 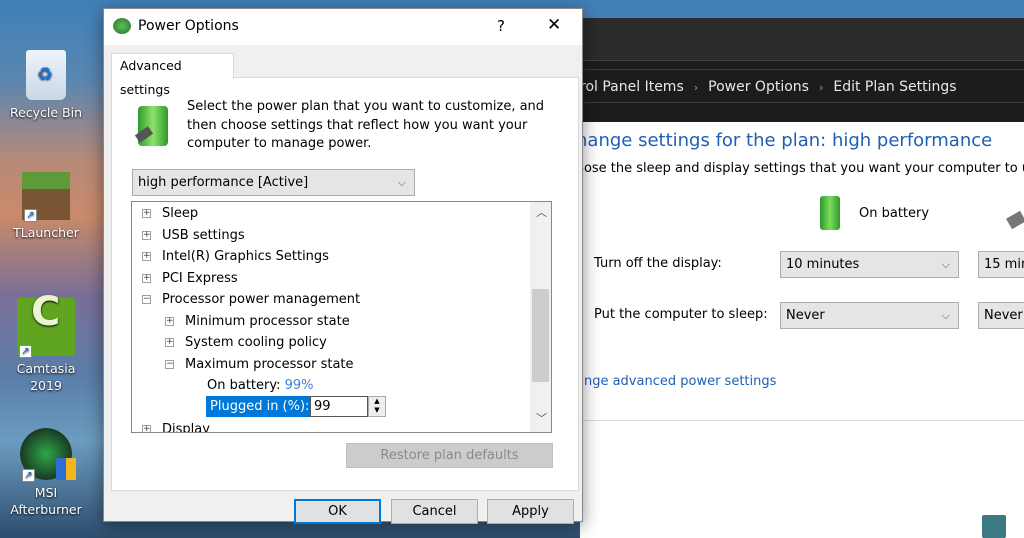 I want to click on select-value: high performance [Active], so click(x=223, y=182).